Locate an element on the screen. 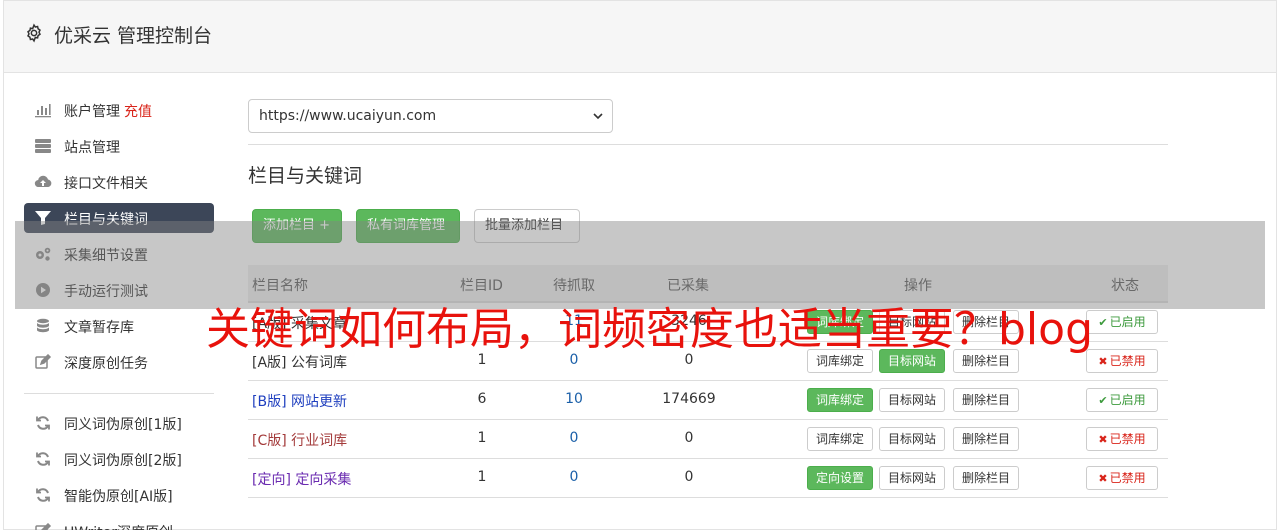  server-icon is located at coordinates (43, 146).